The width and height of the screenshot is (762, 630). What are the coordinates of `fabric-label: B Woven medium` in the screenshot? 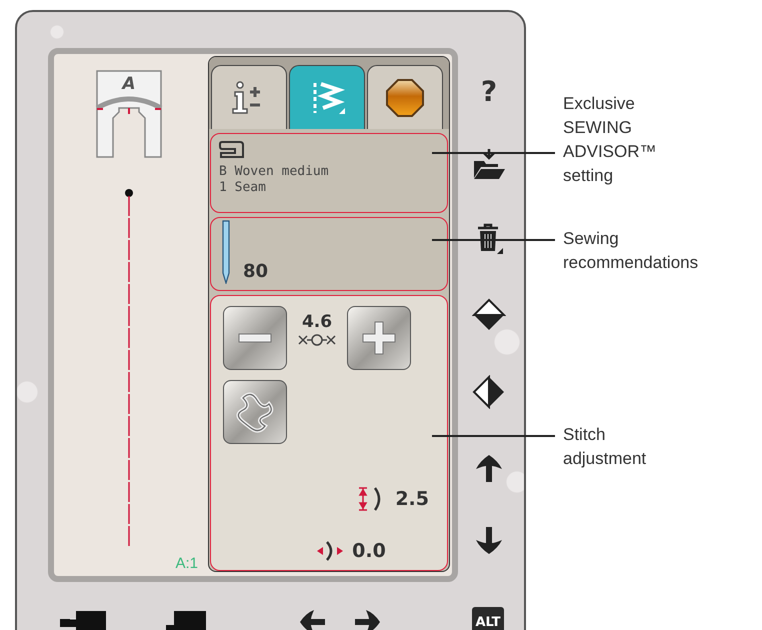 It's located at (274, 172).